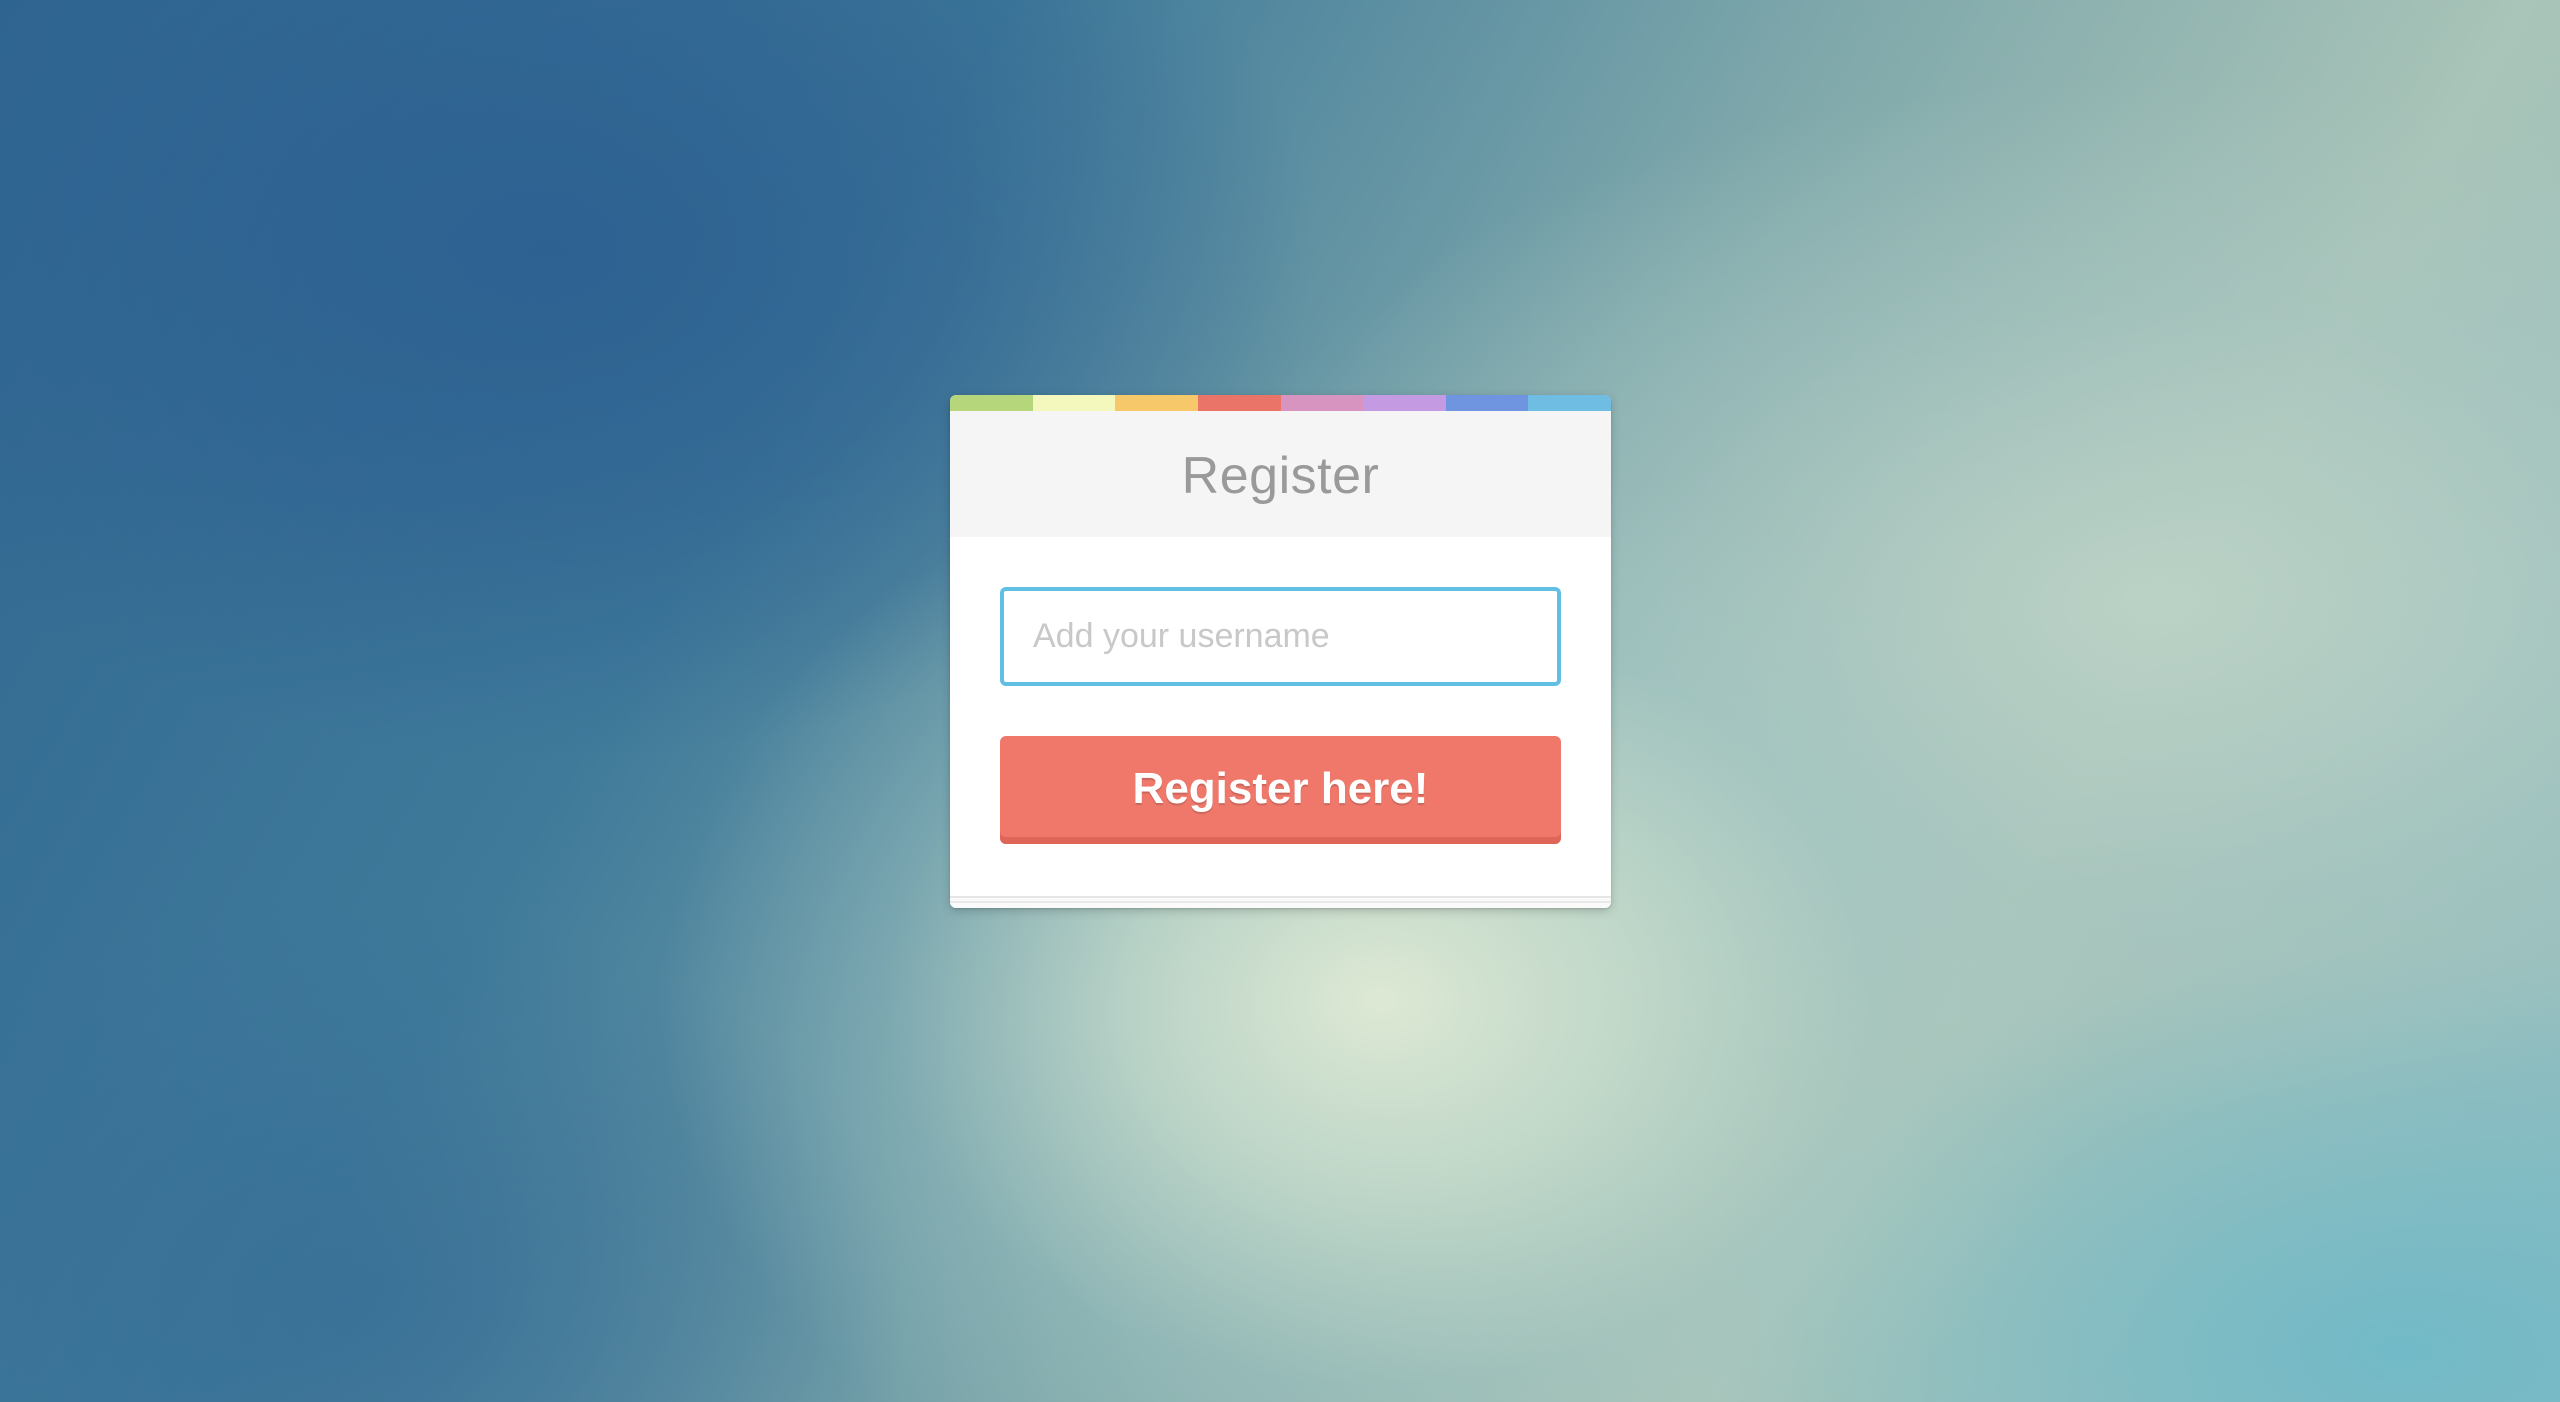 The image size is (2560, 1402). I want to click on card-bottom-edge, so click(1280, 902).